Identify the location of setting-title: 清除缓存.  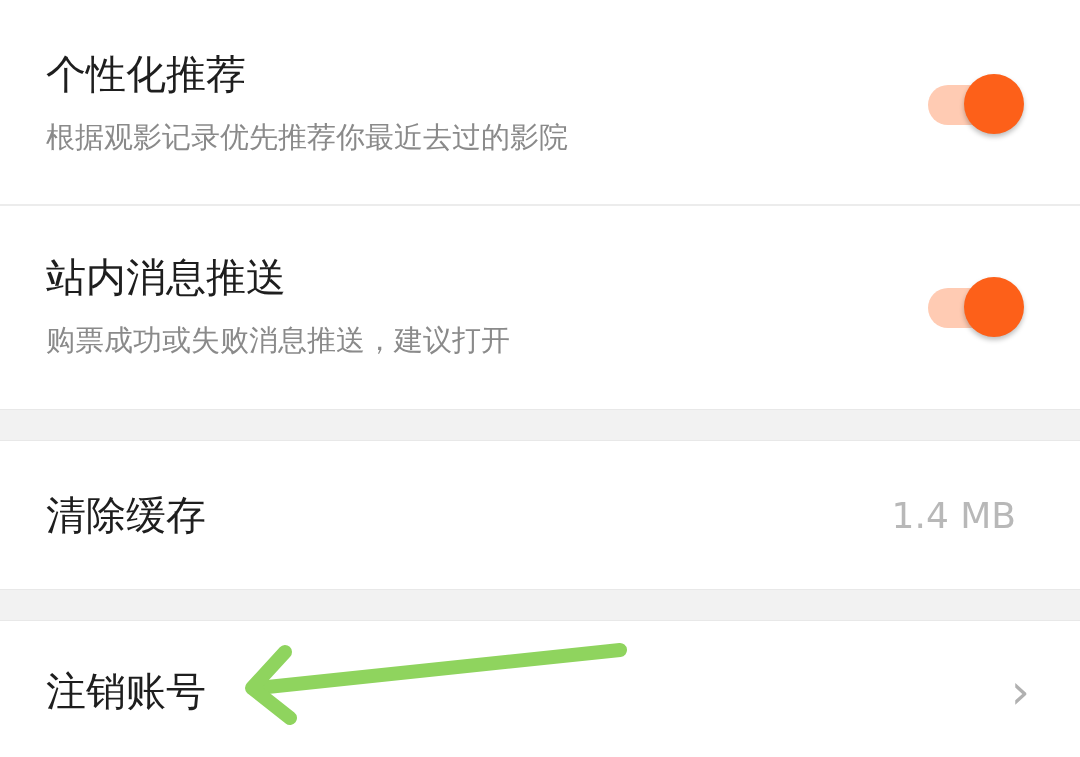
(126, 515).